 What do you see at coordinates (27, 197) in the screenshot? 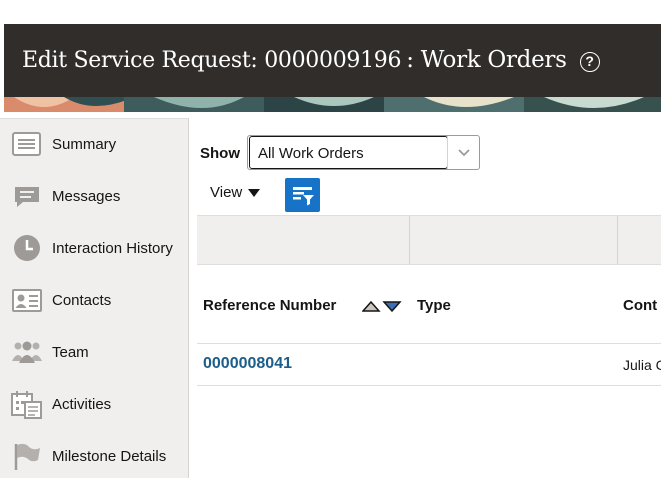
I see `message-bubble-icon` at bounding box center [27, 197].